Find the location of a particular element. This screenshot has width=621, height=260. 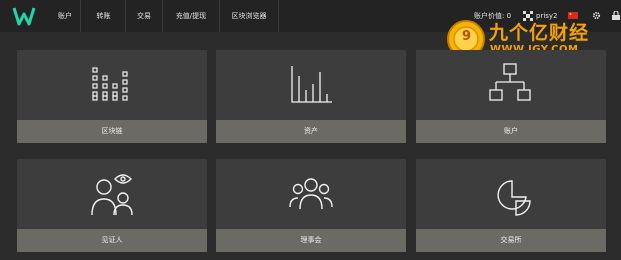

watermark-coin-number: 9 is located at coordinates (467, 36).